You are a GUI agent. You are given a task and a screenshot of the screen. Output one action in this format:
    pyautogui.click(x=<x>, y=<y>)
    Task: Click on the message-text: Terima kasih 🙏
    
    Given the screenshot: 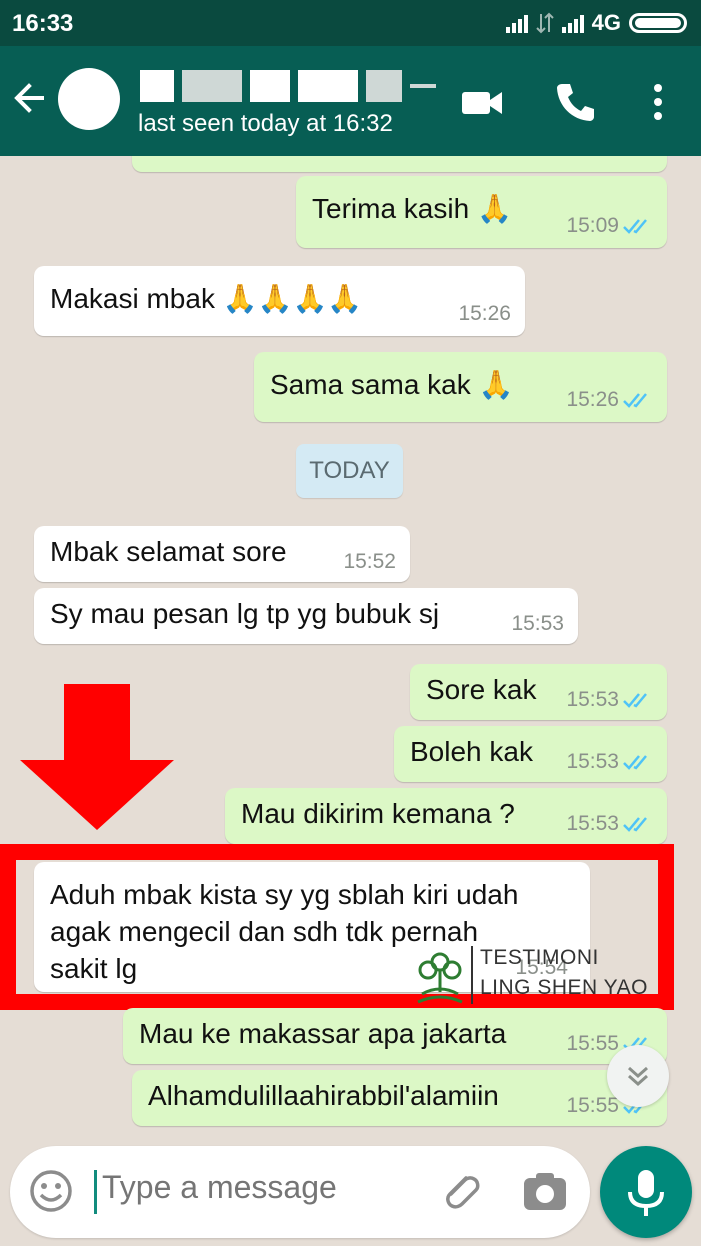 What is the action you would take?
    pyautogui.click(x=412, y=208)
    